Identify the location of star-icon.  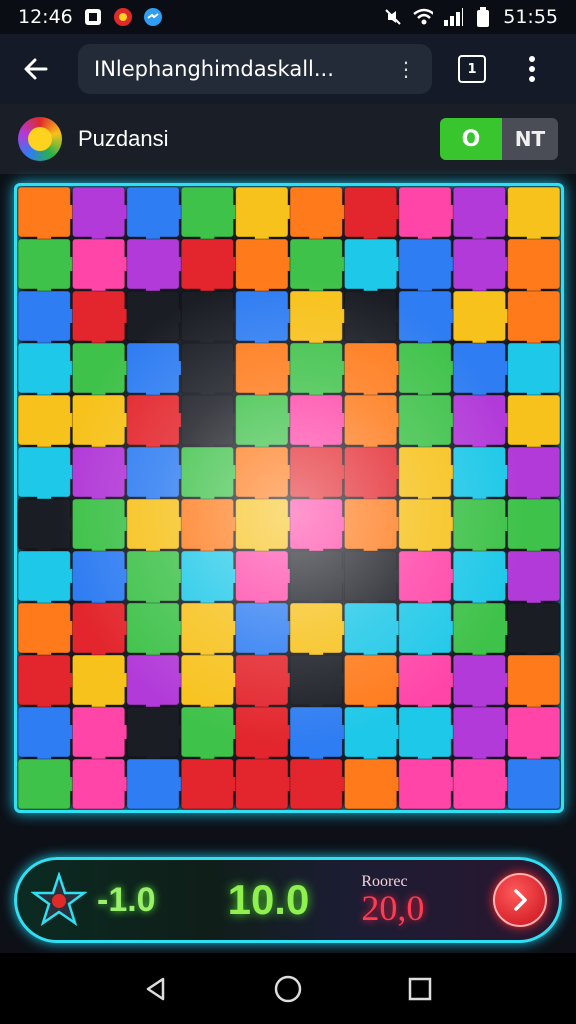
(59, 900).